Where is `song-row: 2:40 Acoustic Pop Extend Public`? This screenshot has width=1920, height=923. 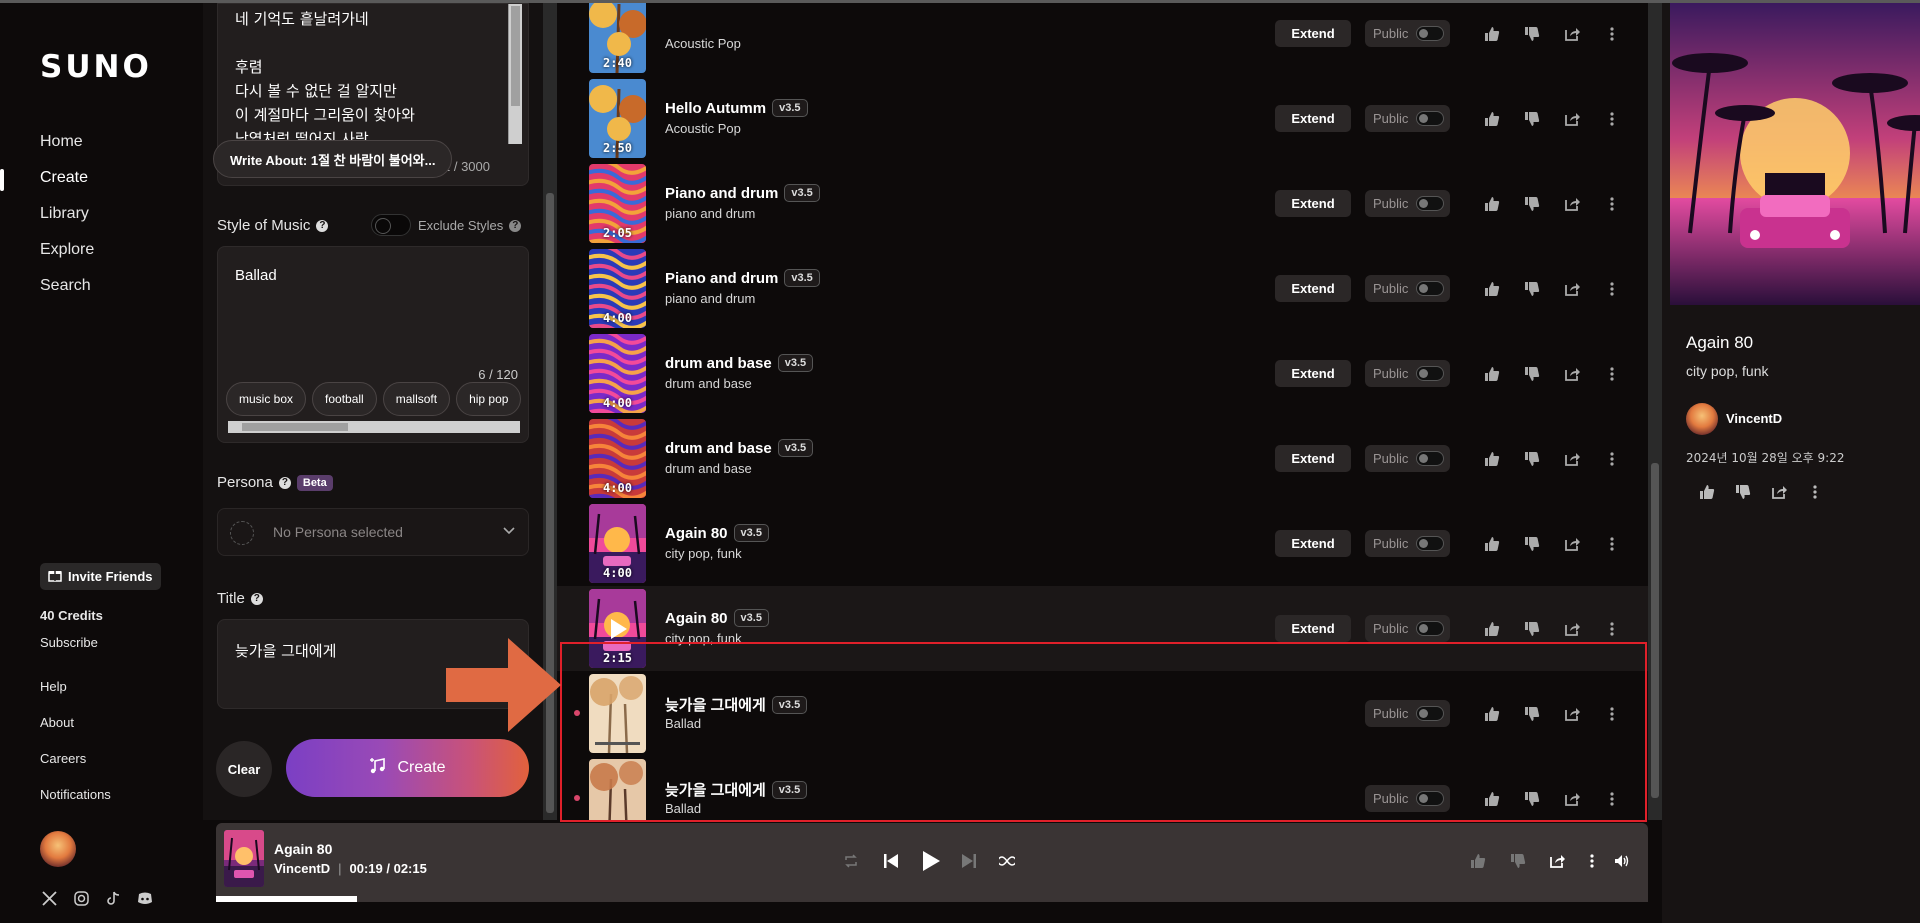 song-row: 2:40 Acoustic Pop Extend Public is located at coordinates (1102, 39).